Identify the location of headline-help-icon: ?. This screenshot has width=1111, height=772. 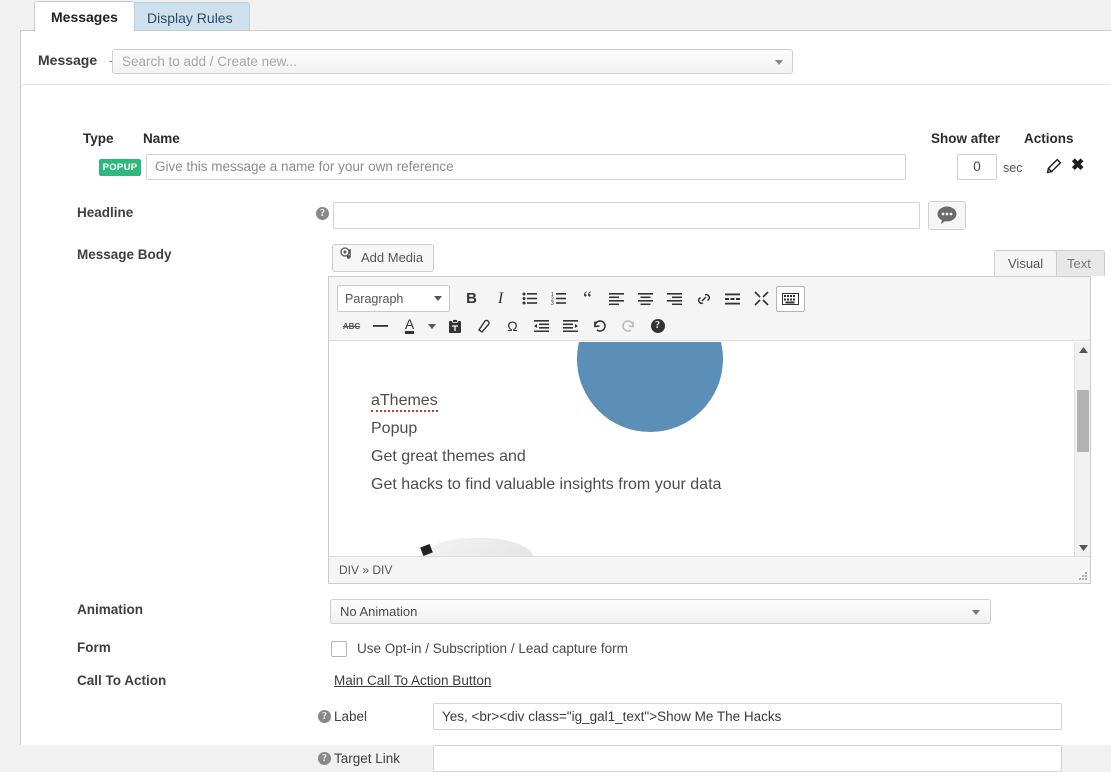
(322, 213).